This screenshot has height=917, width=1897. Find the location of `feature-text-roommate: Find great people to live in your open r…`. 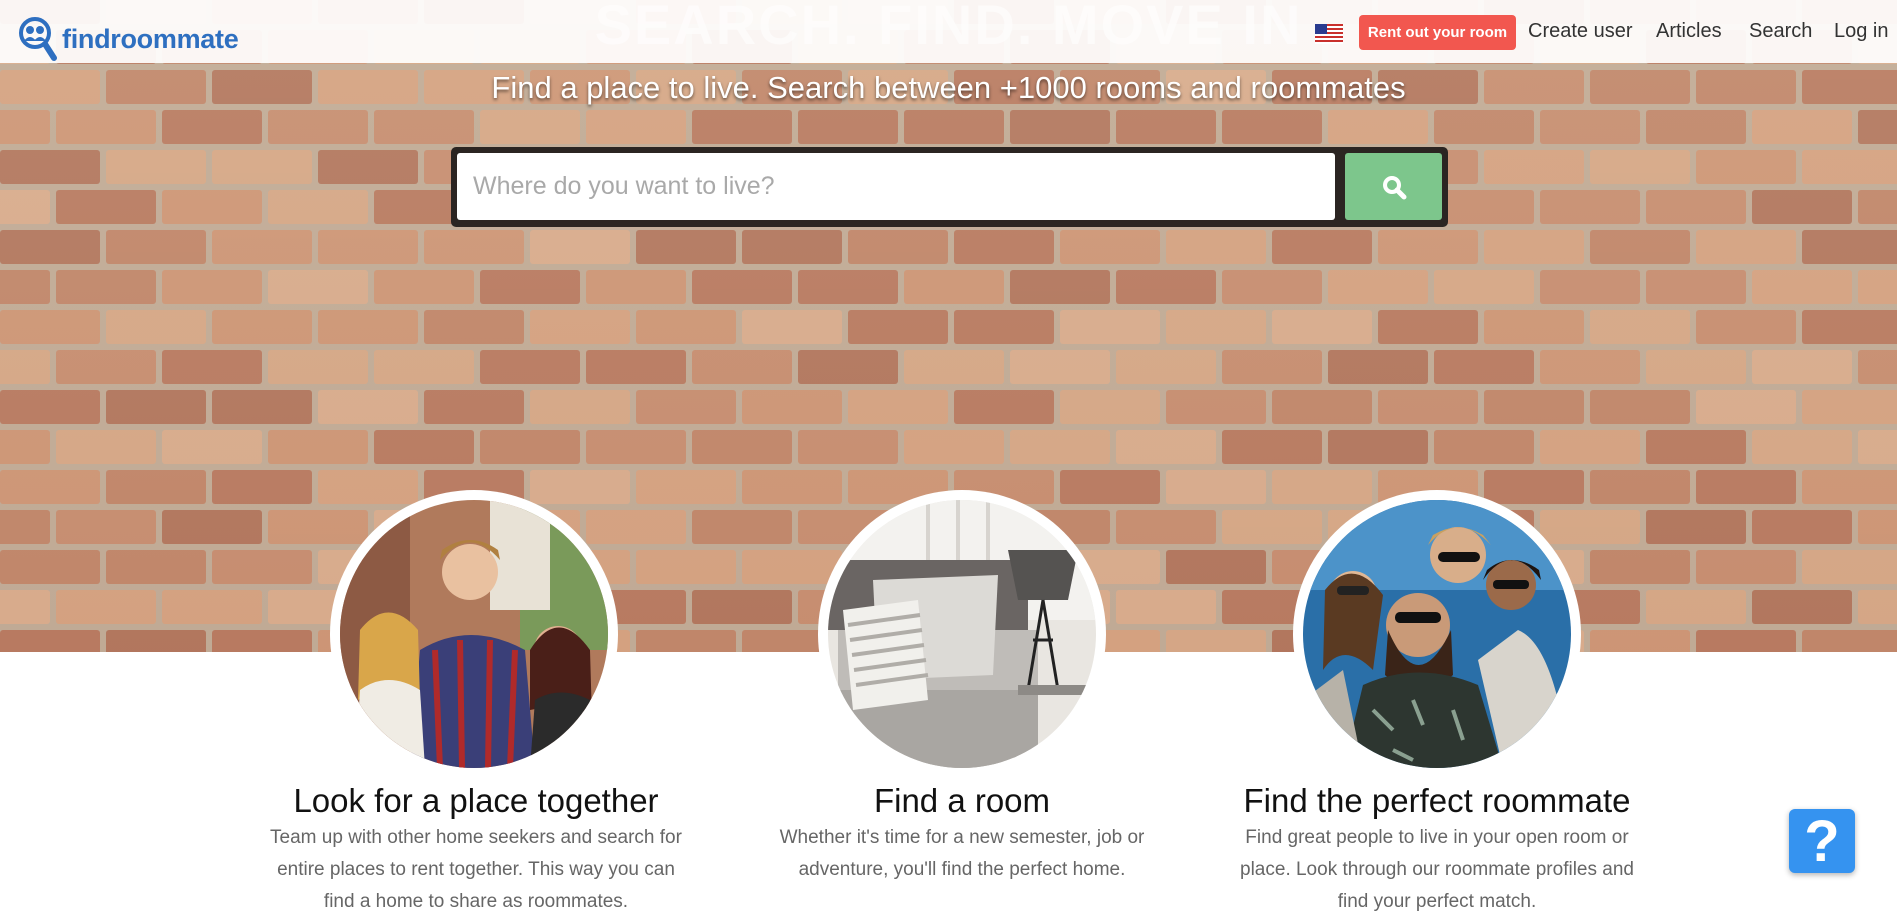

feature-text-roommate: Find great people to live in your open r… is located at coordinates (1437, 869).